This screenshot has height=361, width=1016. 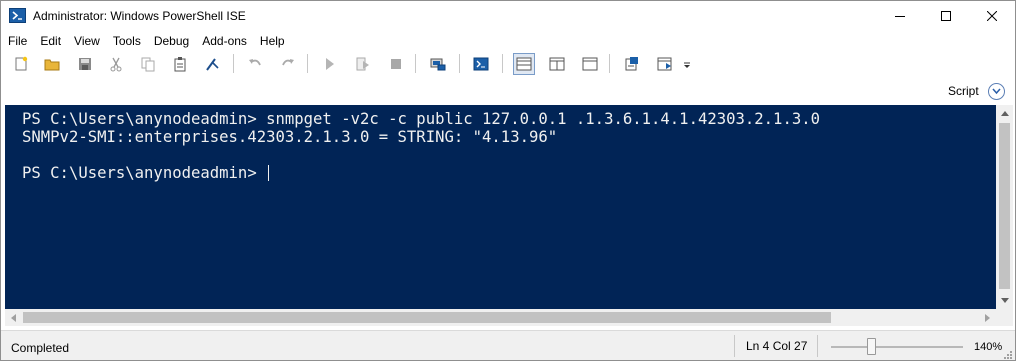 I want to click on maximize-button, so click(x=946, y=16).